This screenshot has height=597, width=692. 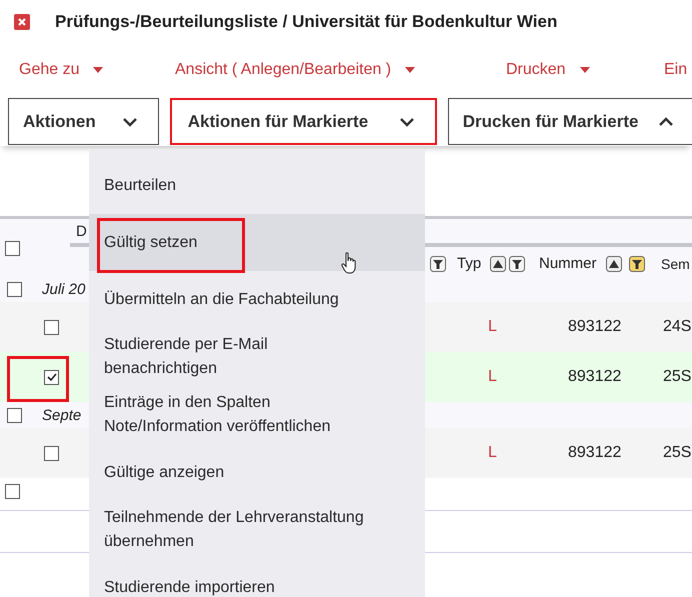 I want to click on column-header: Nummer, so click(x=568, y=263).